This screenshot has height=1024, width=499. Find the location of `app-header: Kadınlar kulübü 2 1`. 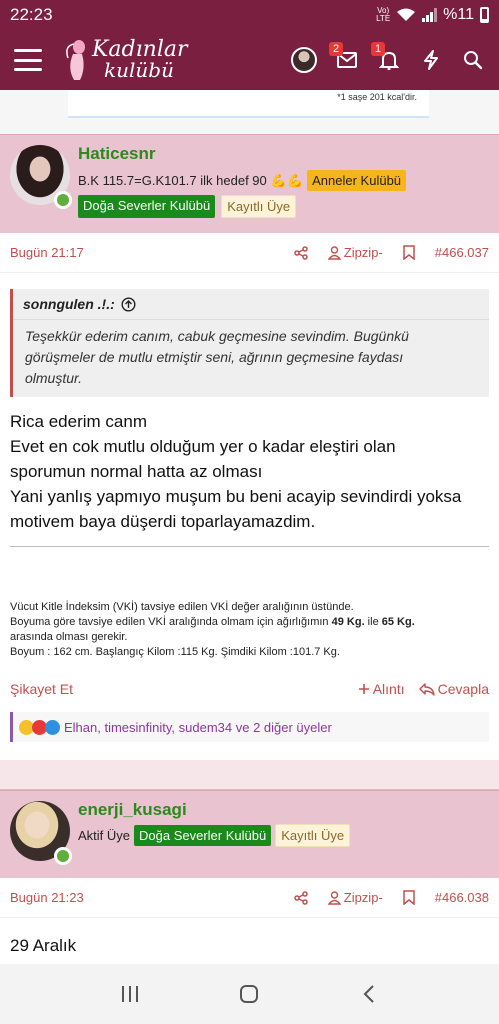

app-header: Kadınlar kulübü 2 1 is located at coordinates (249, 60).